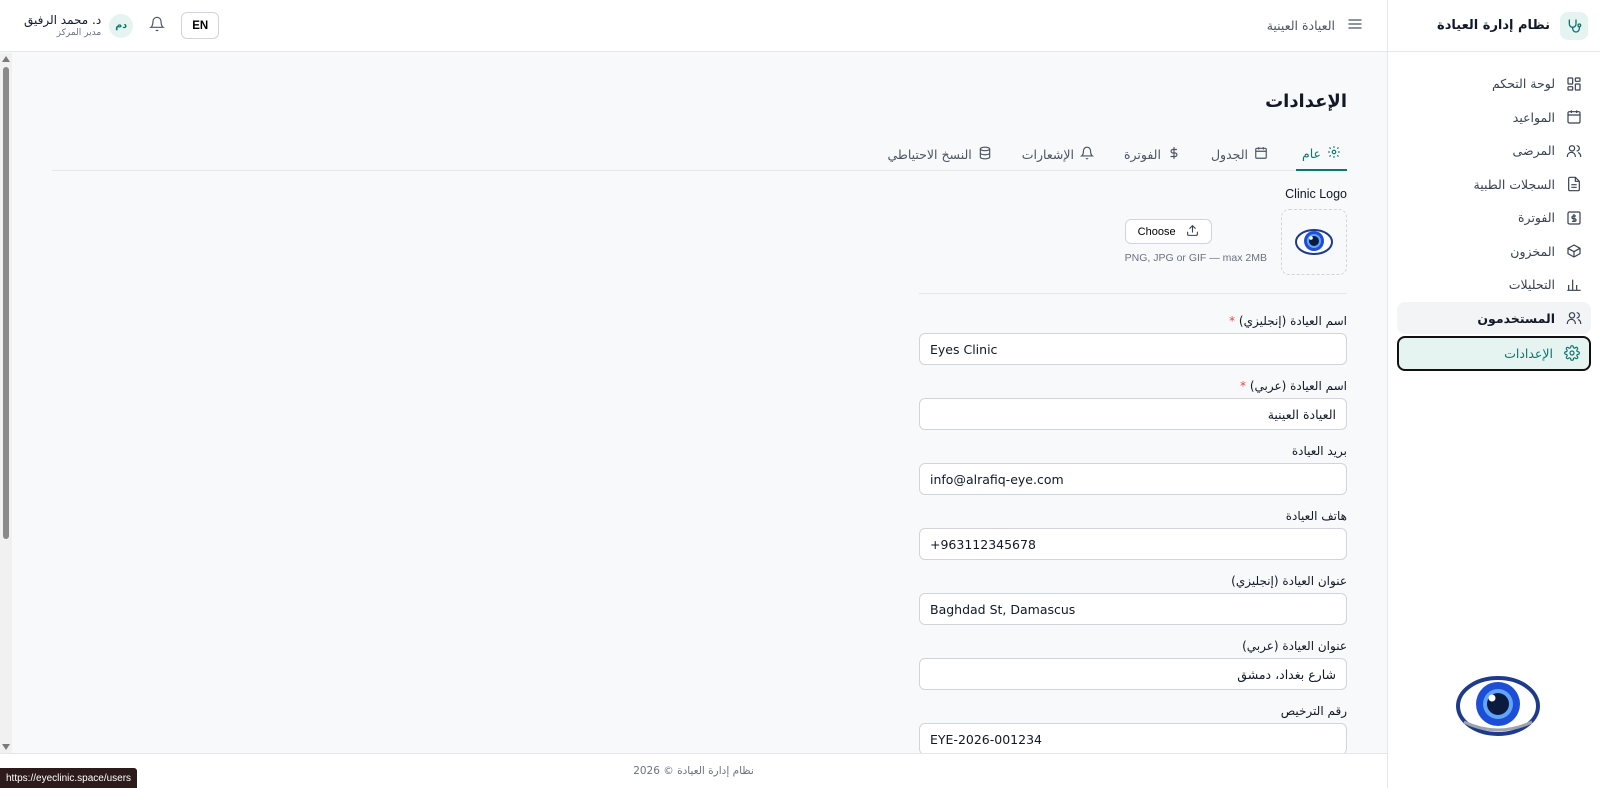 The image size is (1600, 788). I want to click on tab-schedule: الجدول, so click(1239, 154).